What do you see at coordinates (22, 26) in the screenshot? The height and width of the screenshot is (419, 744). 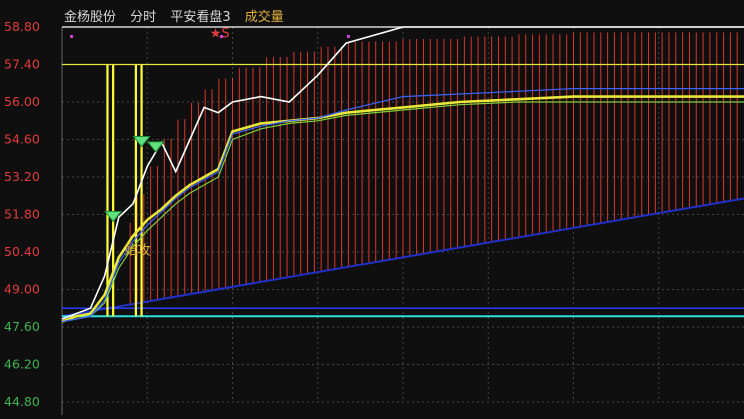 I see `y-tick-label: 58.80` at bounding box center [22, 26].